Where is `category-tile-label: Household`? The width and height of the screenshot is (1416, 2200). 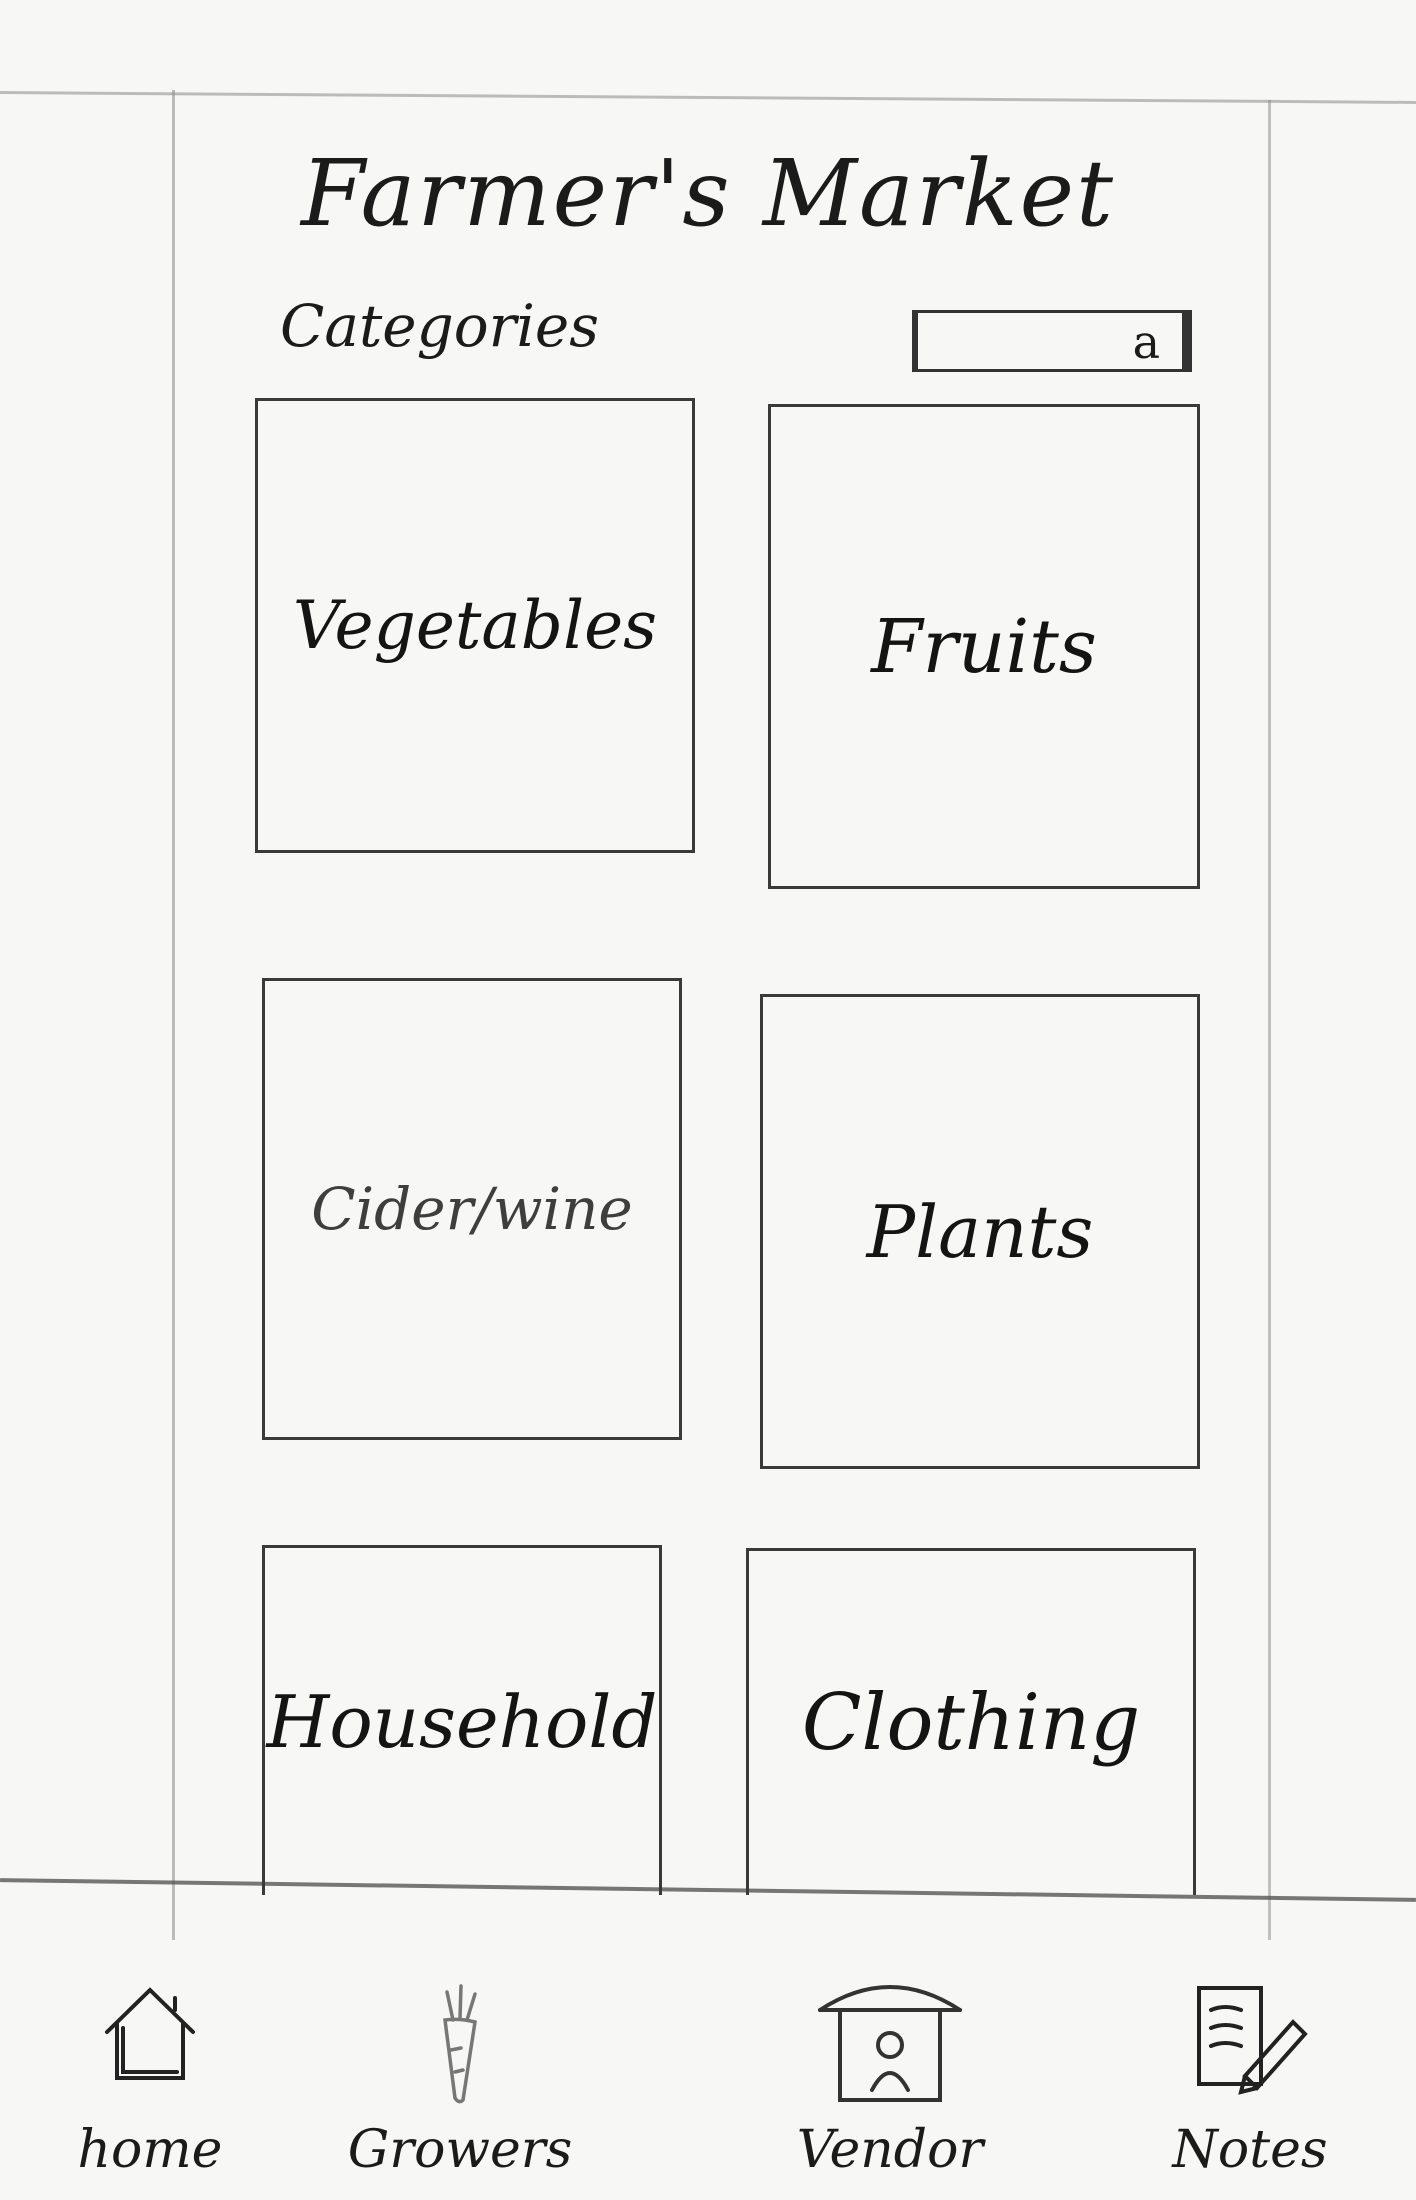 category-tile-label: Household is located at coordinates (462, 1721).